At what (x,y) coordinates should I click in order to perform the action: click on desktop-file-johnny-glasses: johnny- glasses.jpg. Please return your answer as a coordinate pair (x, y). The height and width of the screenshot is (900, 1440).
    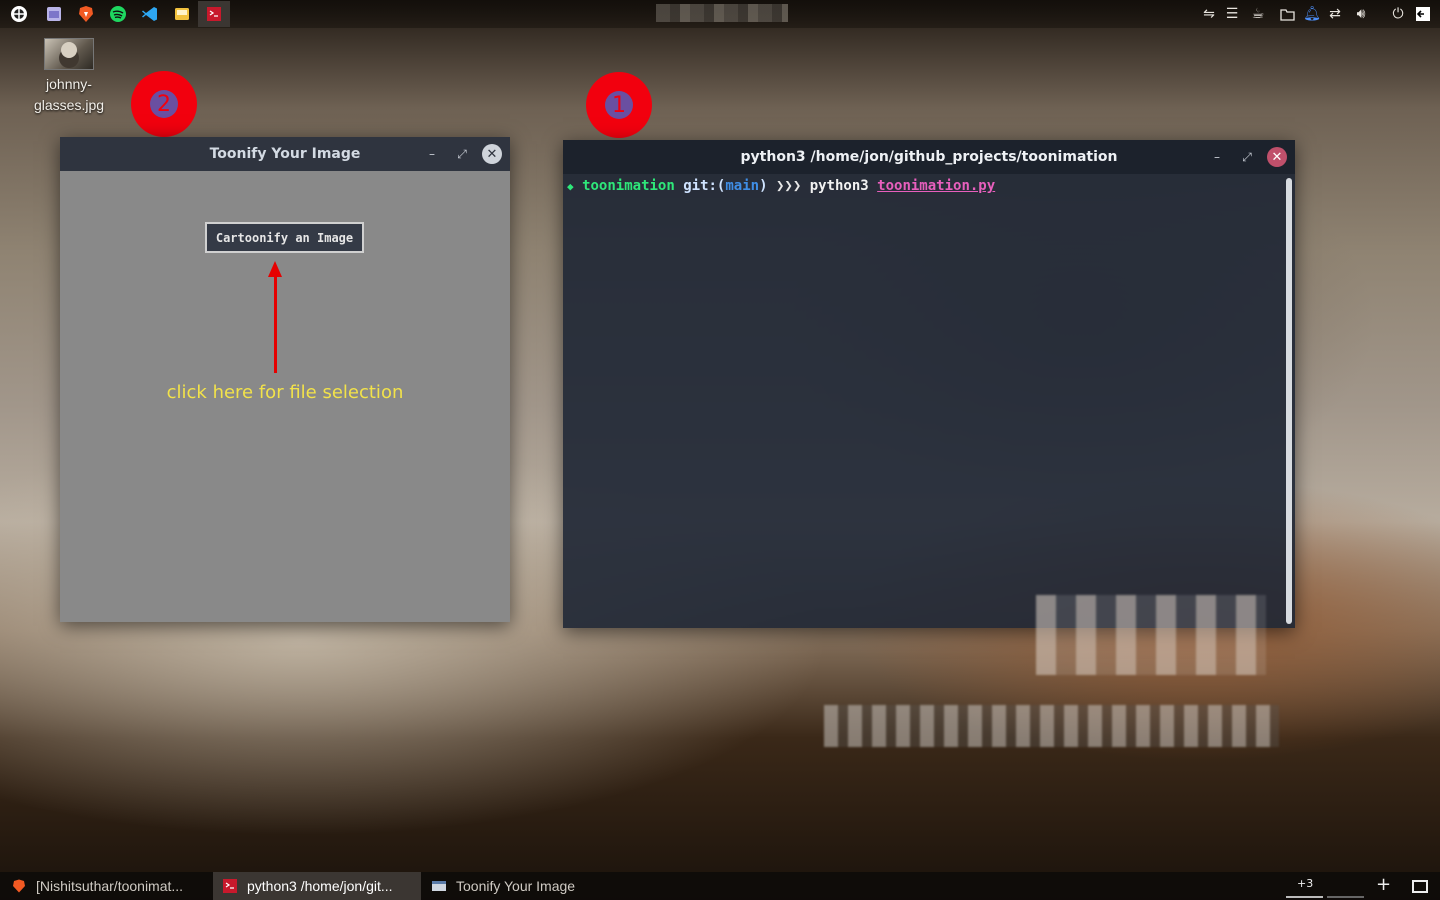
    Looking at the image, I should click on (69, 77).